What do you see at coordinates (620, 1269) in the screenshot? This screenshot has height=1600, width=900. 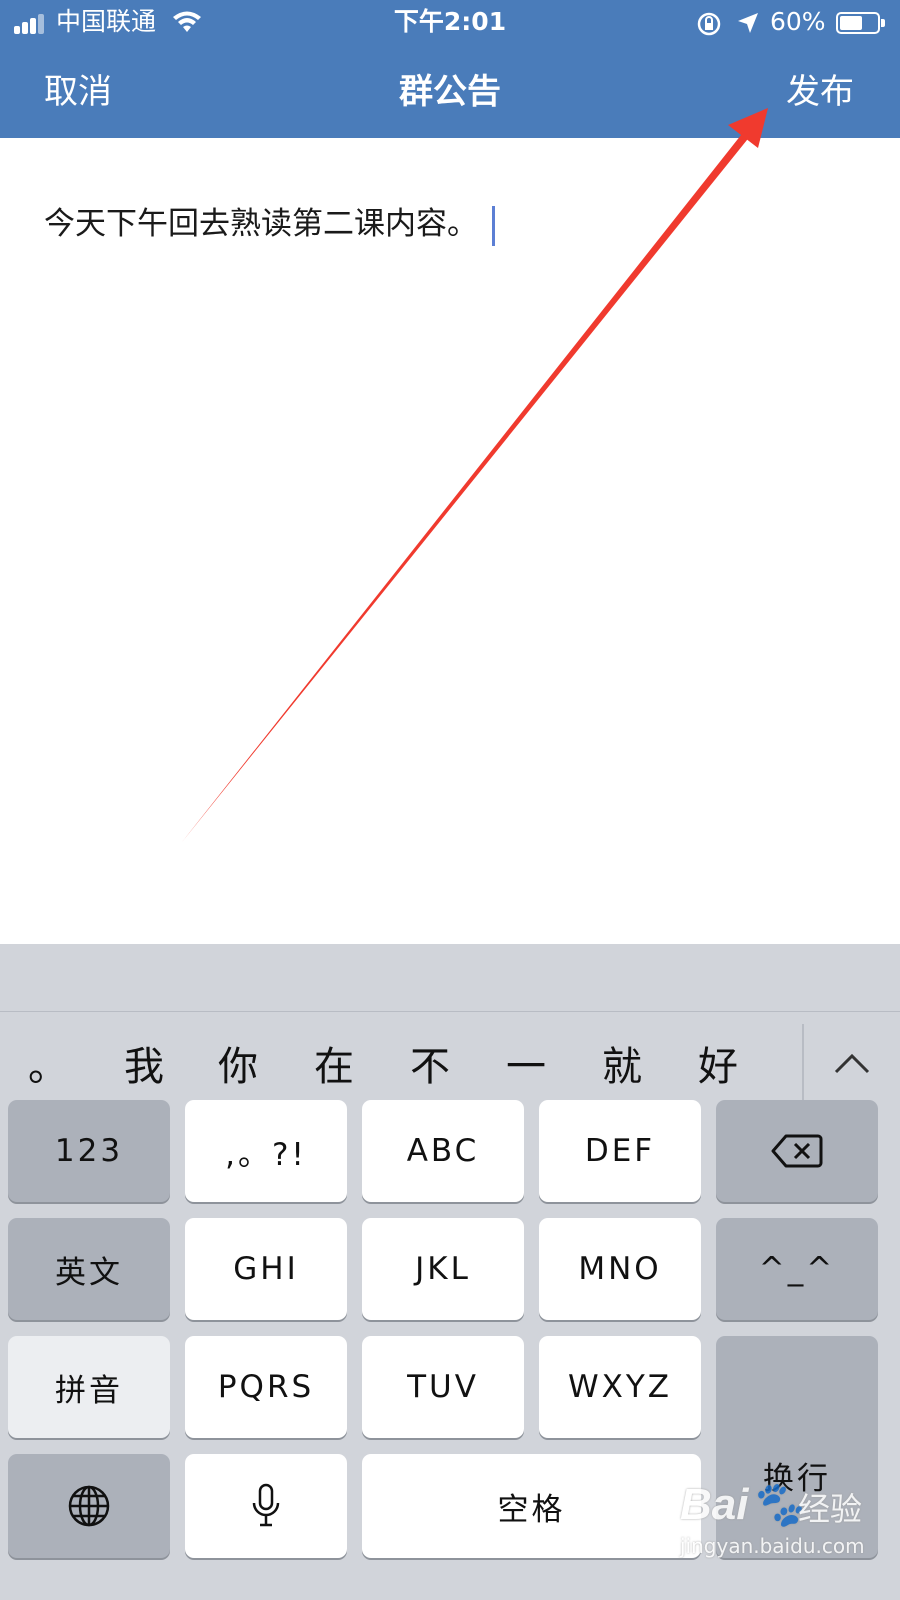 I see `mno-key: MNO` at bounding box center [620, 1269].